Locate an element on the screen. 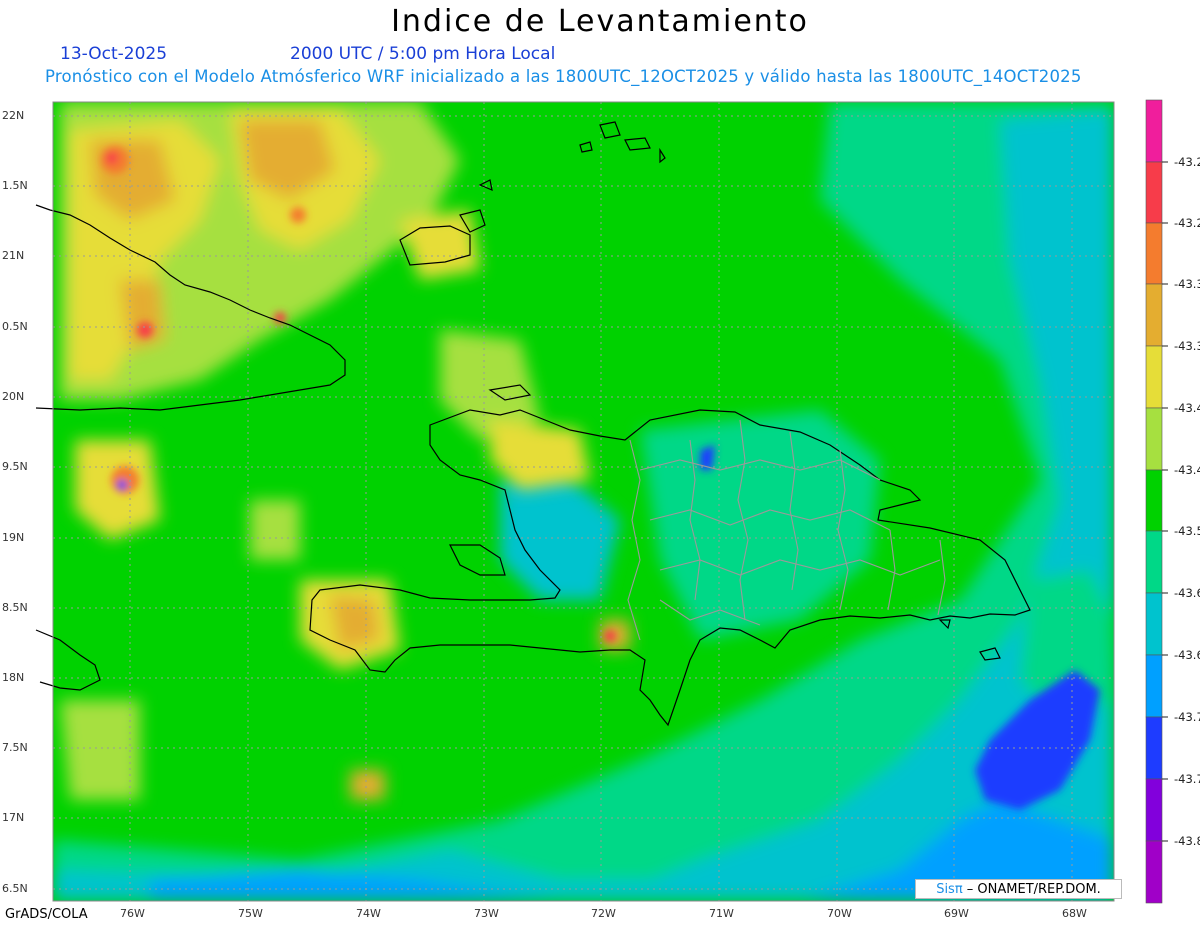 The image size is (1200, 927). lat-label: 6.5N is located at coordinates (15, 888).